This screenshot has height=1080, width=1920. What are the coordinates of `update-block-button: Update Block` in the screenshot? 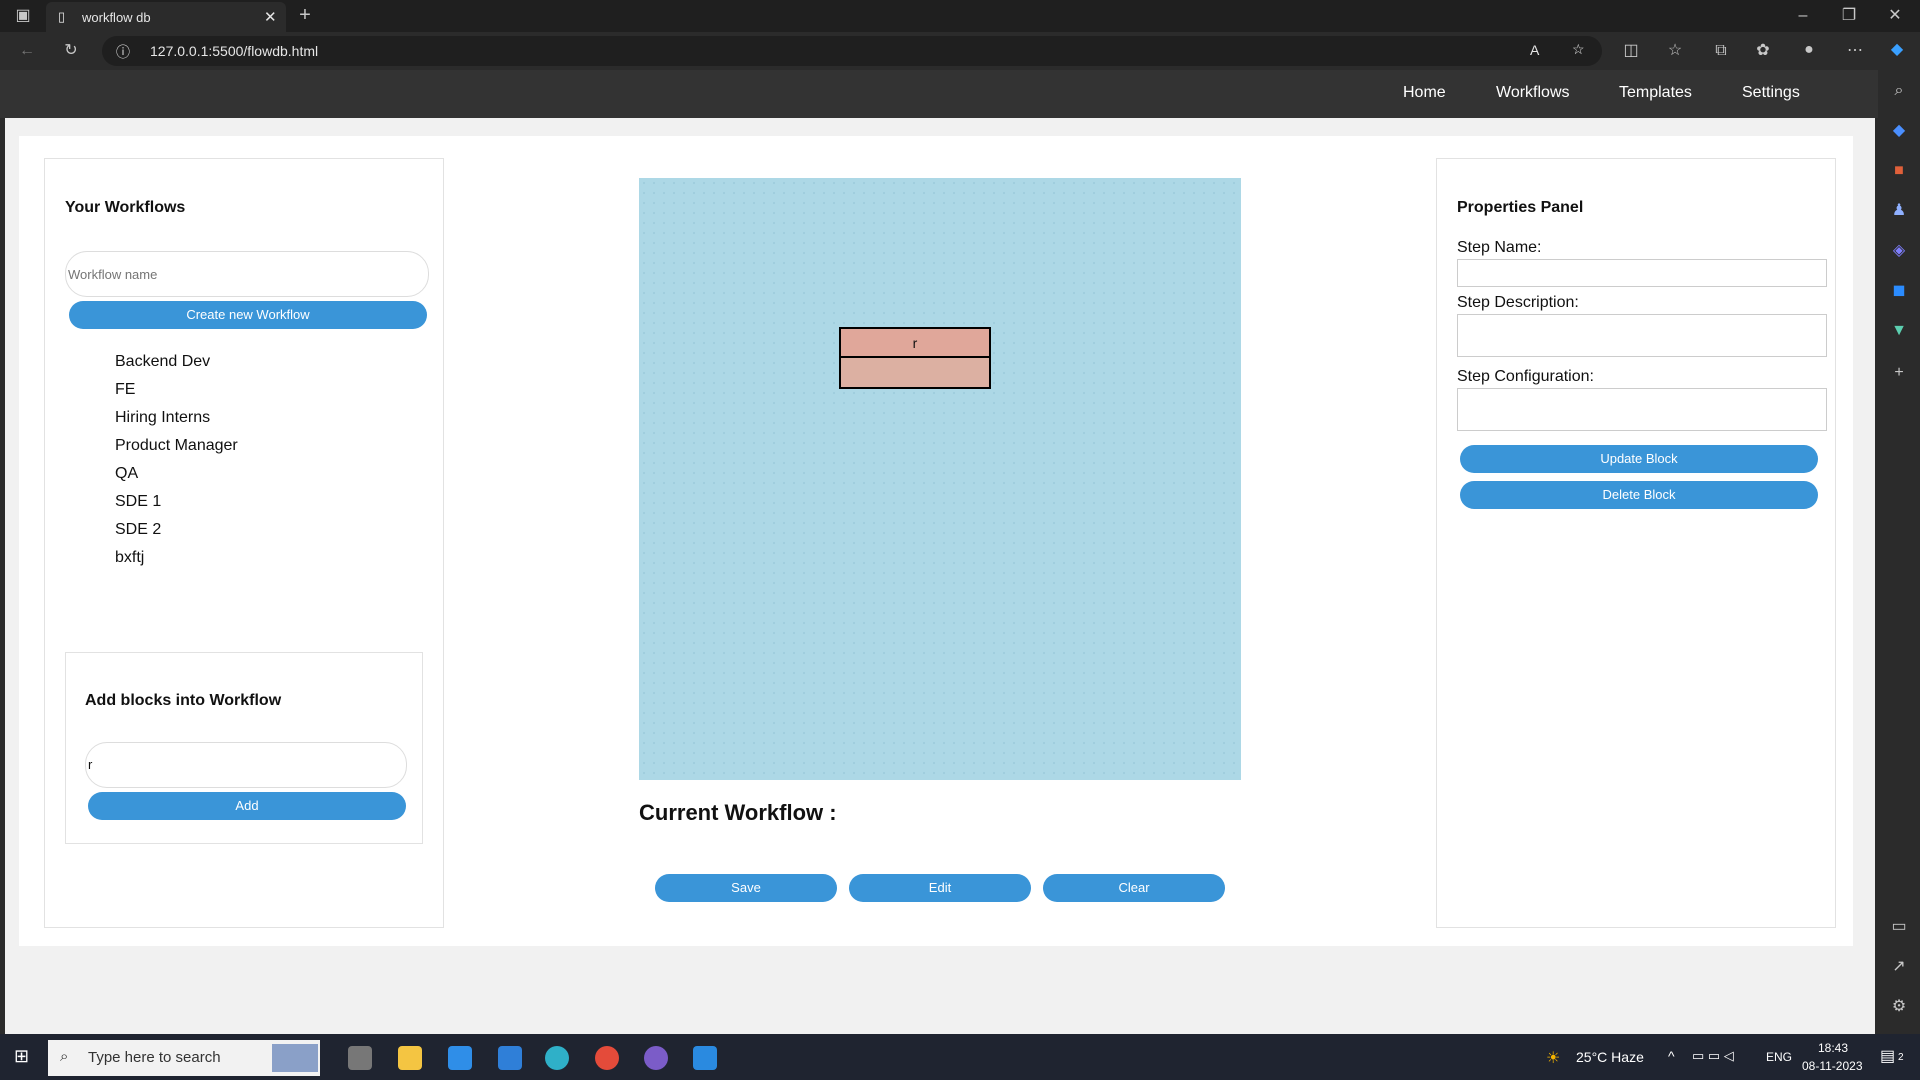 It's located at (1639, 459).